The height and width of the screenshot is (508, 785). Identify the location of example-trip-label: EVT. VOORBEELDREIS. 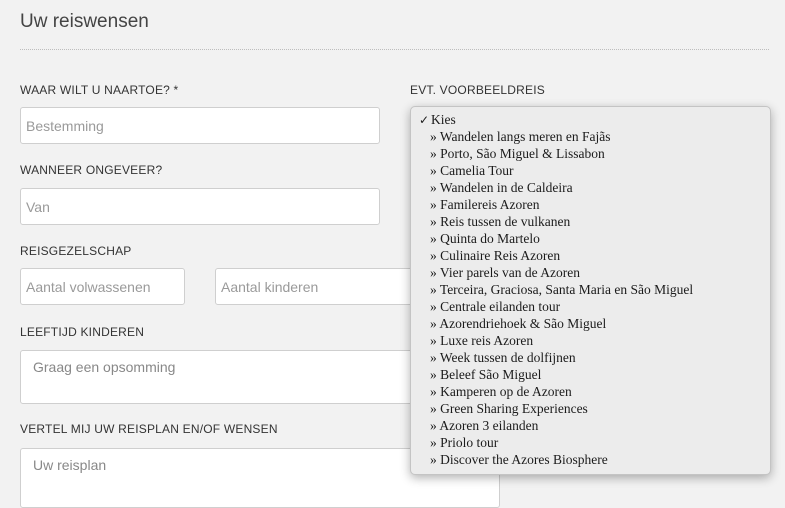
(477, 90).